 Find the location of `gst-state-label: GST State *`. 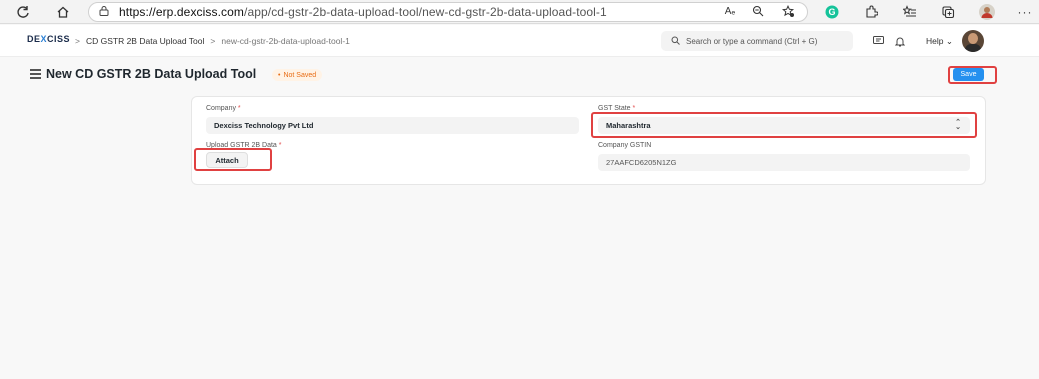

gst-state-label: GST State * is located at coordinates (617, 108).